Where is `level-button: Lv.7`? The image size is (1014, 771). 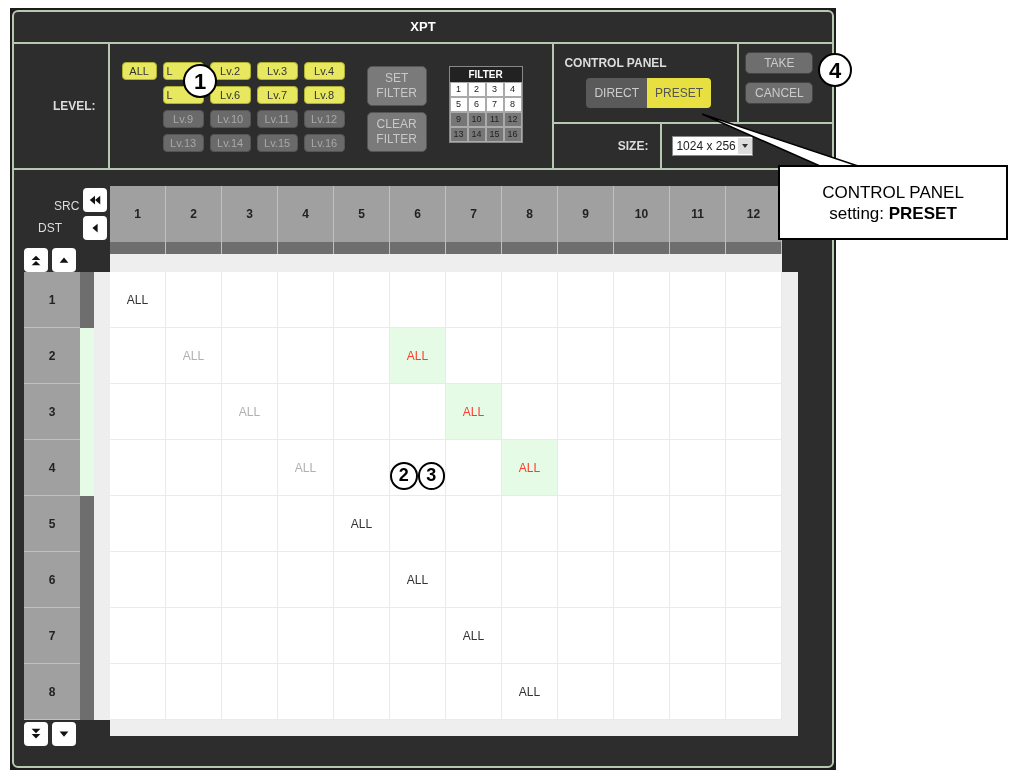
level-button: Lv.7 is located at coordinates (277, 95).